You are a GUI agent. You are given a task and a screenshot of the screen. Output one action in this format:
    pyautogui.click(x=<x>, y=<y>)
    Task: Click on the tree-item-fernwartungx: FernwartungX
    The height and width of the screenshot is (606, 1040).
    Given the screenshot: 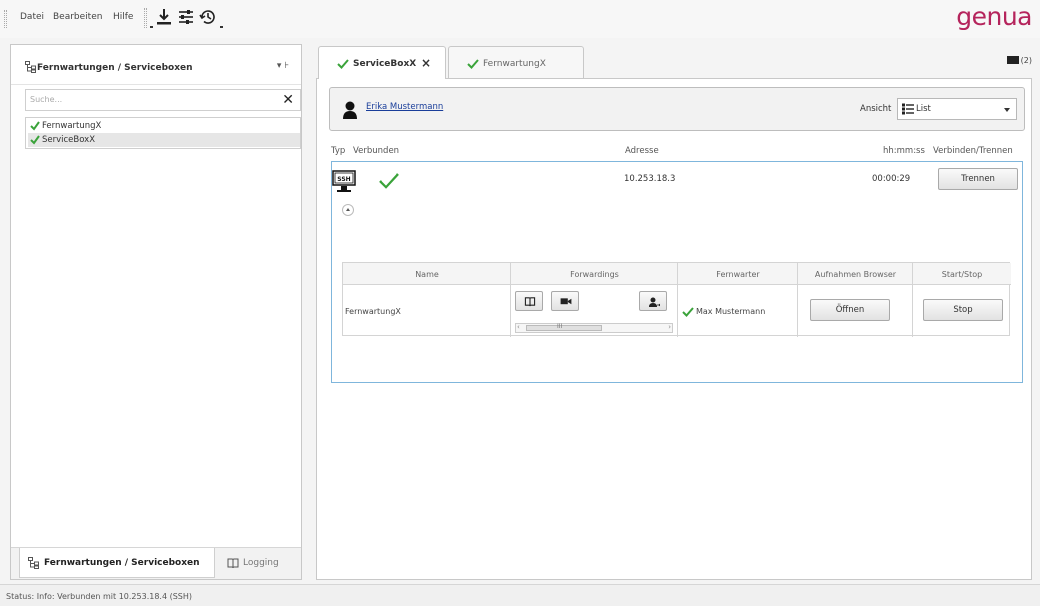 What is the action you would take?
    pyautogui.click(x=164, y=126)
    